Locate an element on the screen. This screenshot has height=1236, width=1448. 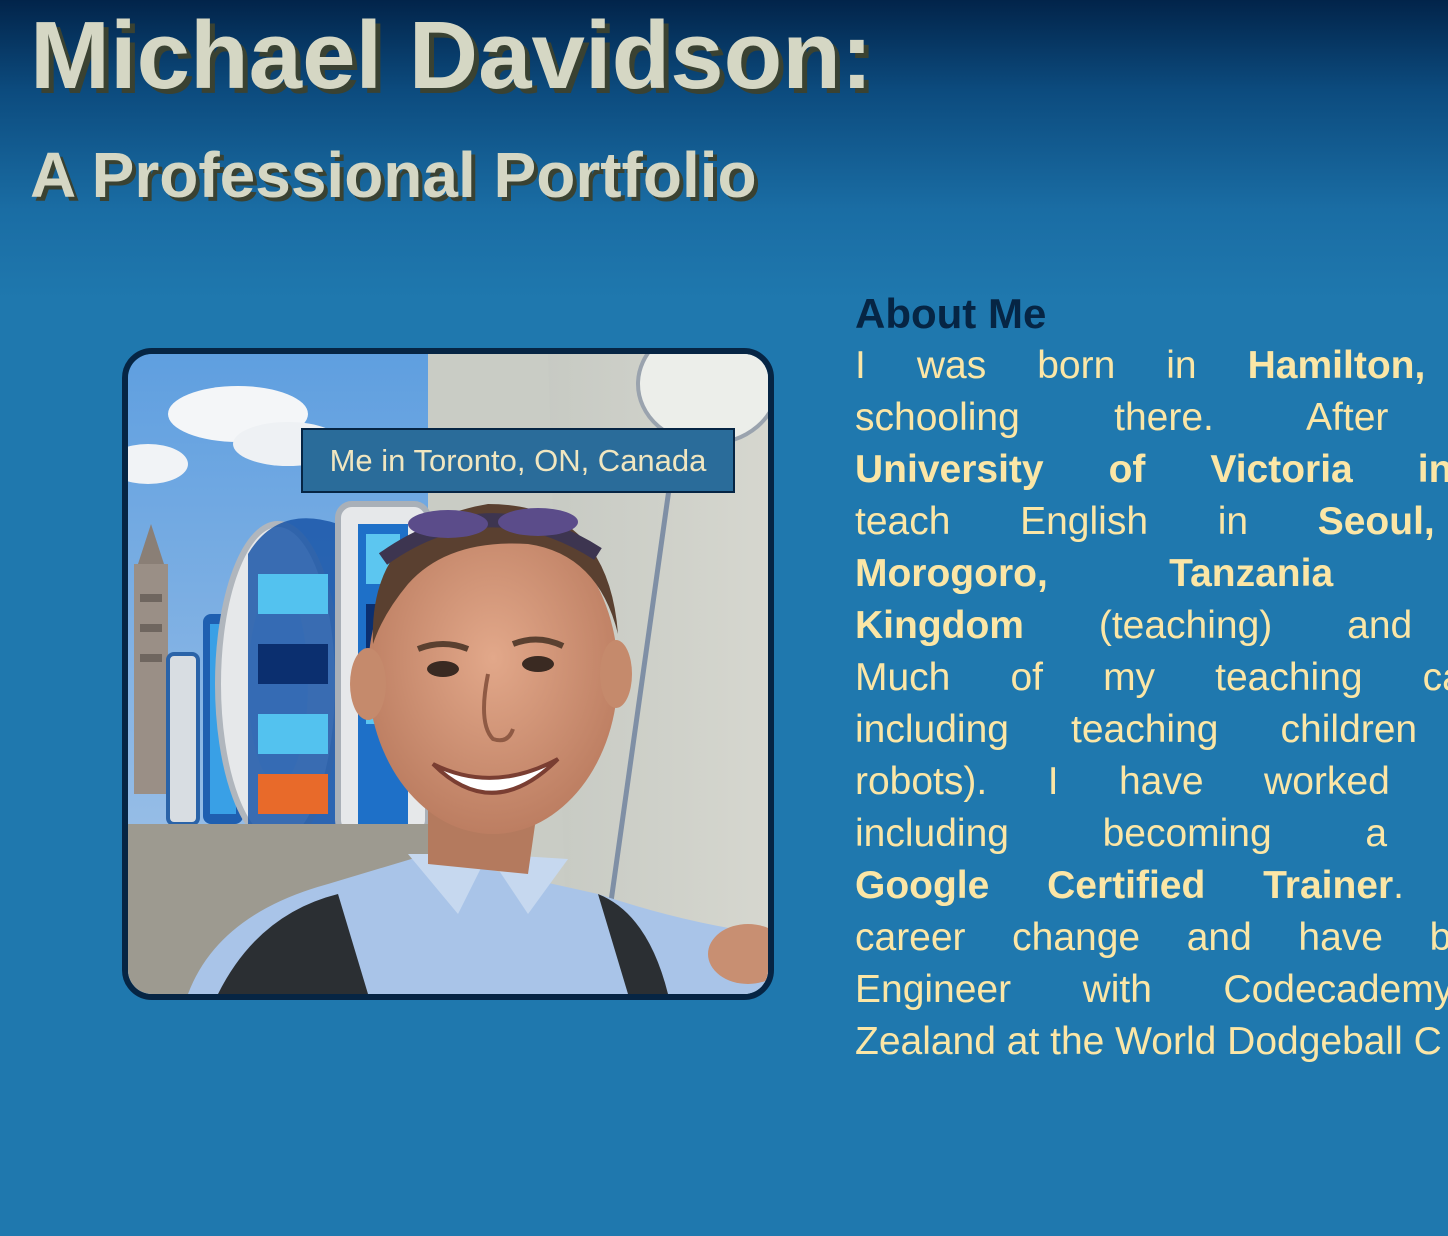
about-text-run: . I have is located at coordinates (1420, 885).